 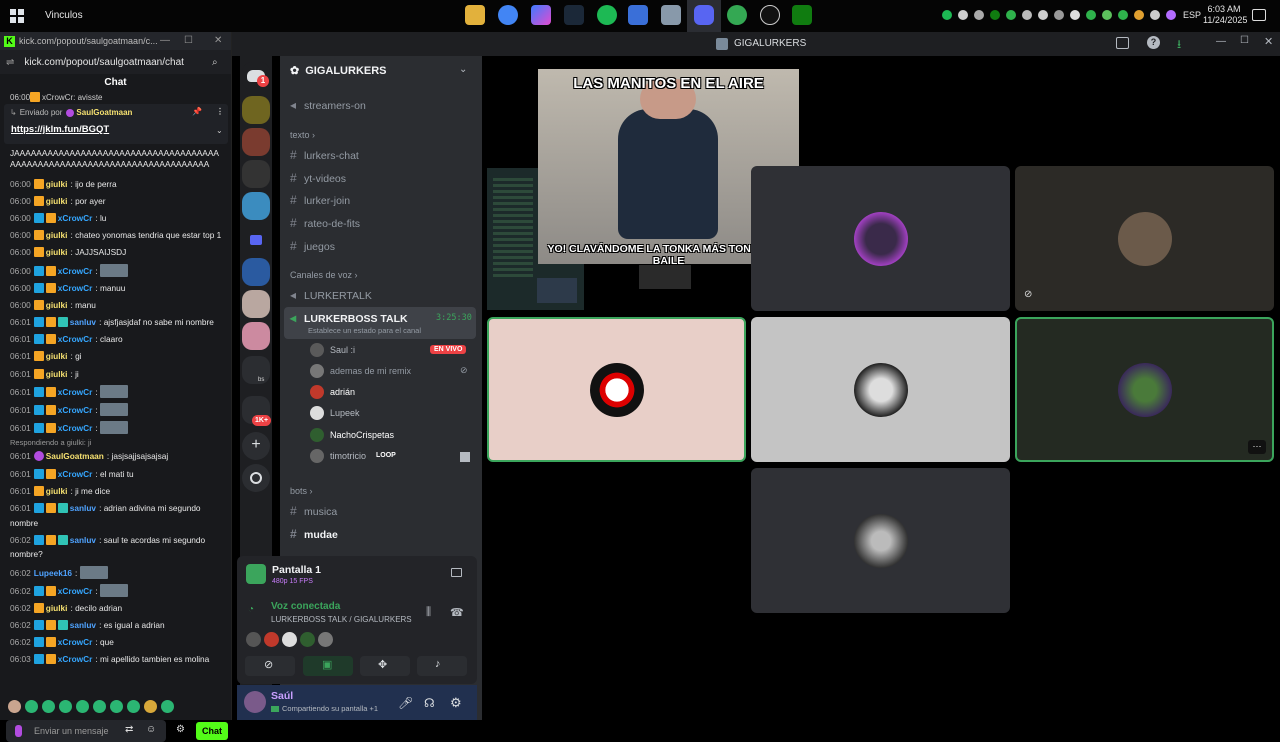 What do you see at coordinates (197, 111) in the screenshot?
I see `pin-icon: 📌` at bounding box center [197, 111].